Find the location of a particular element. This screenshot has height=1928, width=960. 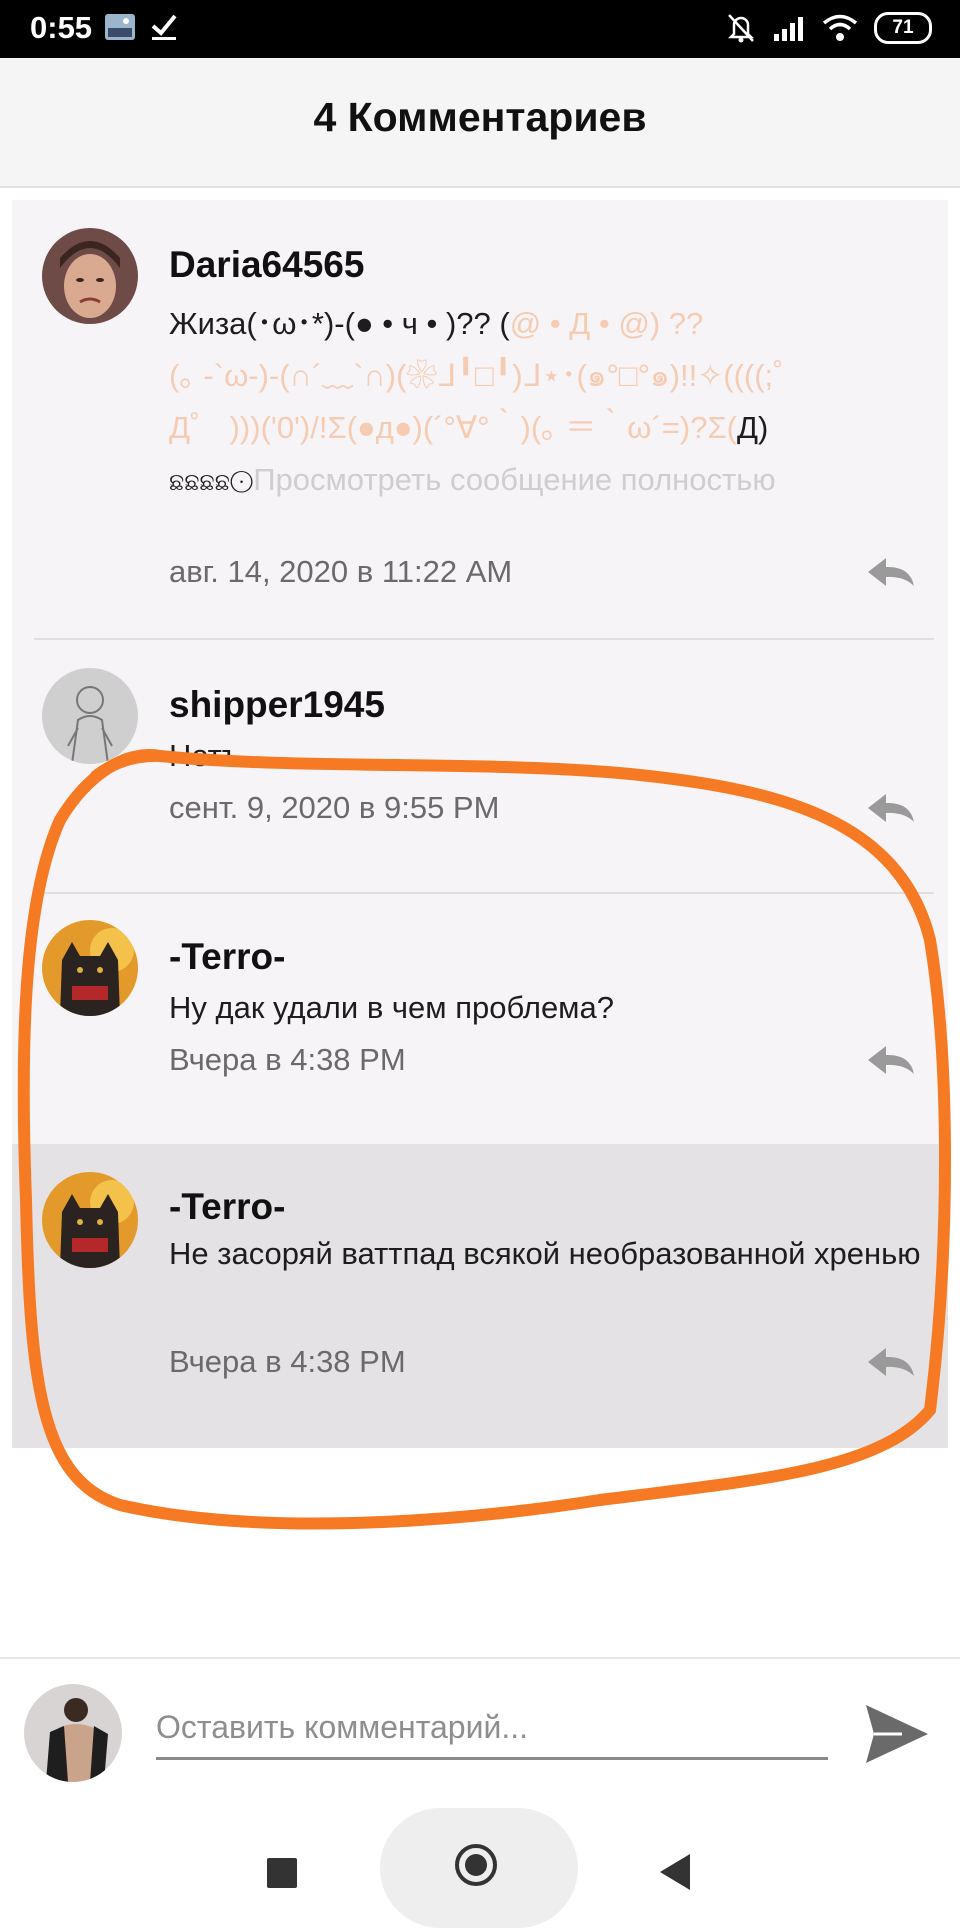

user-avatar is located at coordinates (73, 1733).